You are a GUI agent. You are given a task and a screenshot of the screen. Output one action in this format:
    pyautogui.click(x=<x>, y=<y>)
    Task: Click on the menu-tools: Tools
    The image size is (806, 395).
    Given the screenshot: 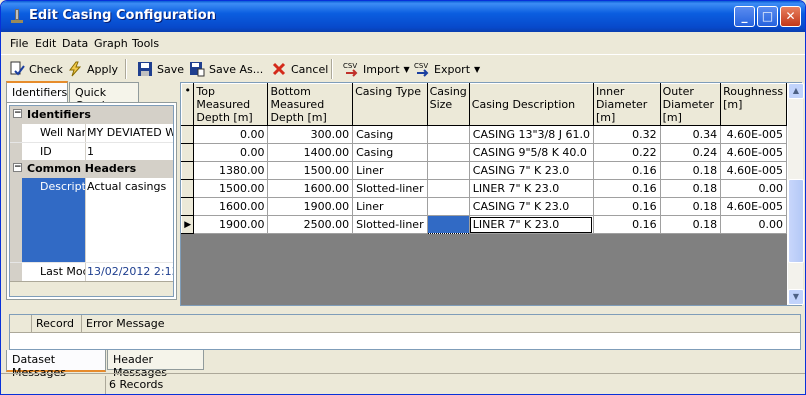 What is the action you would take?
    pyautogui.click(x=145, y=43)
    